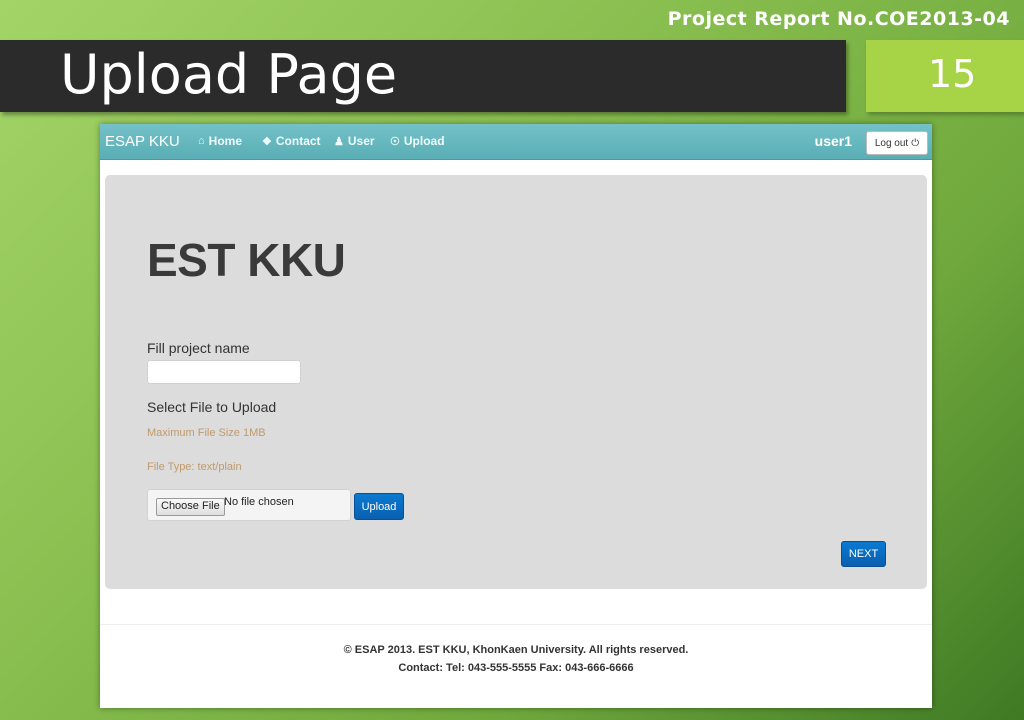 The height and width of the screenshot is (720, 1024). Describe the element at coordinates (201, 141) in the screenshot. I see `home-icon: ⌂` at that location.